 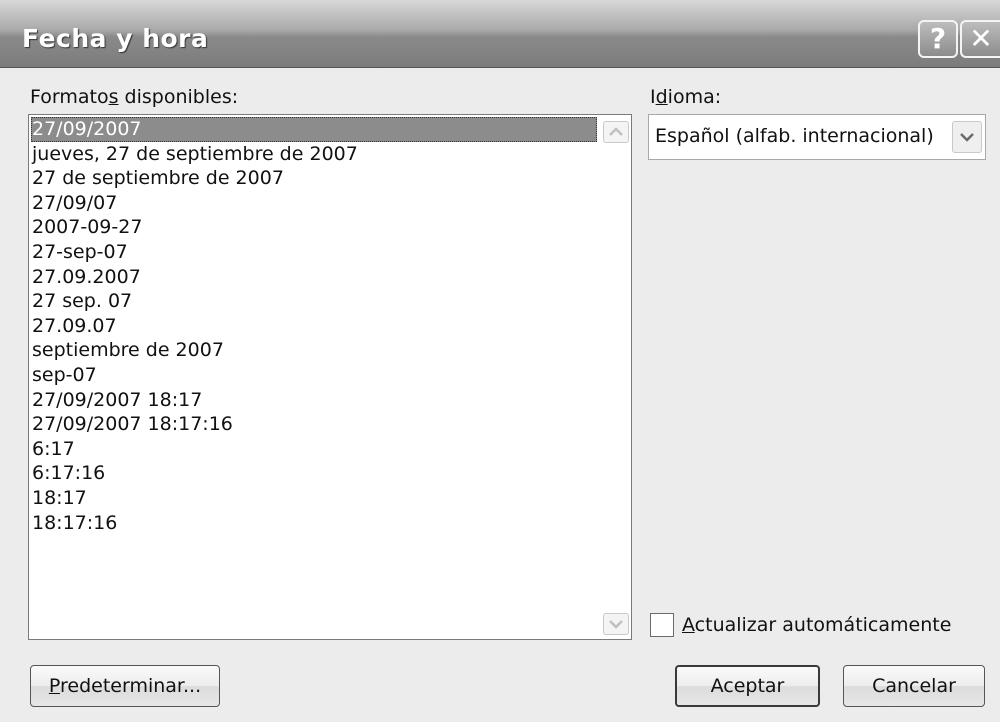 I want to click on language-select: Español (alfab. internacional), so click(x=817, y=137).